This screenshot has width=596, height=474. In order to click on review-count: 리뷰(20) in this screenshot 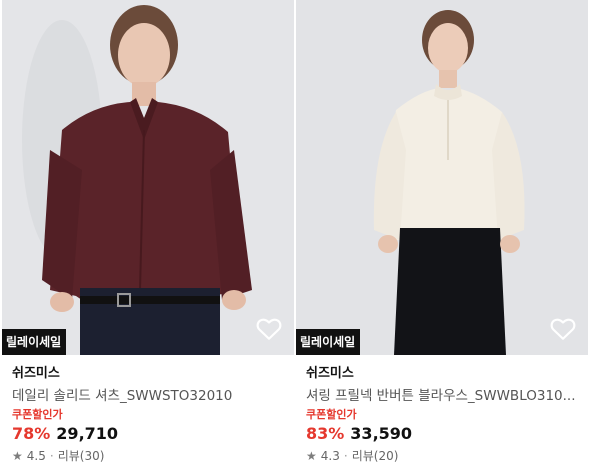, I will do `click(375, 456)`.